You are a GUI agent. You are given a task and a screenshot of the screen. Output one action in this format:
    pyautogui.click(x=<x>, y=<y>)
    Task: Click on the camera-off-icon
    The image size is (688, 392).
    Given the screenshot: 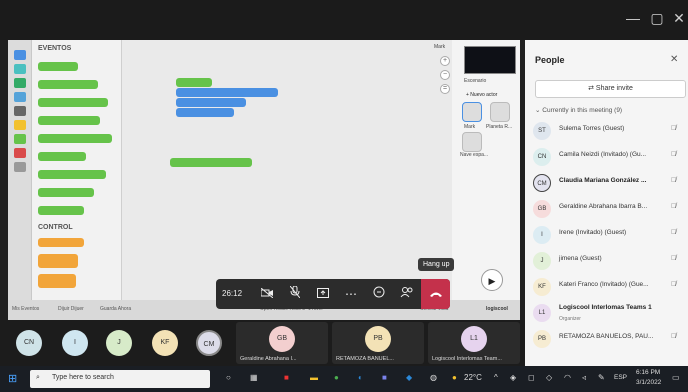 What is the action you would take?
    pyautogui.click(x=267, y=294)
    